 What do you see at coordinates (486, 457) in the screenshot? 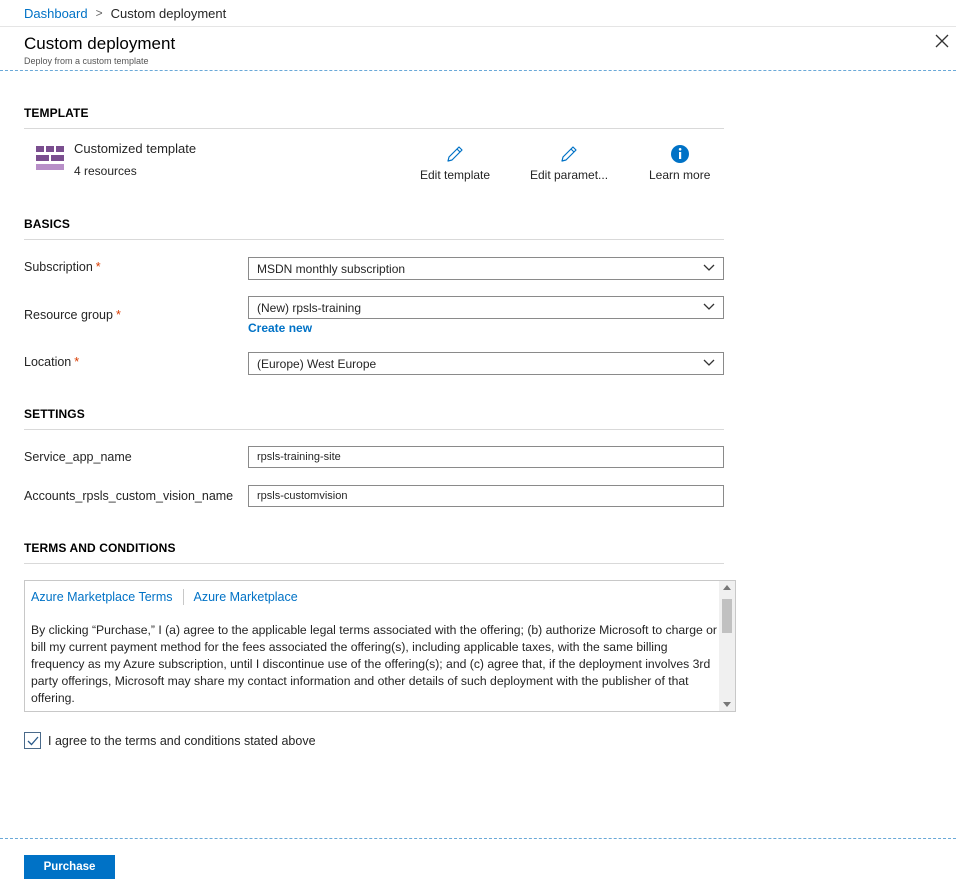
I see `service-app-name-input` at bounding box center [486, 457].